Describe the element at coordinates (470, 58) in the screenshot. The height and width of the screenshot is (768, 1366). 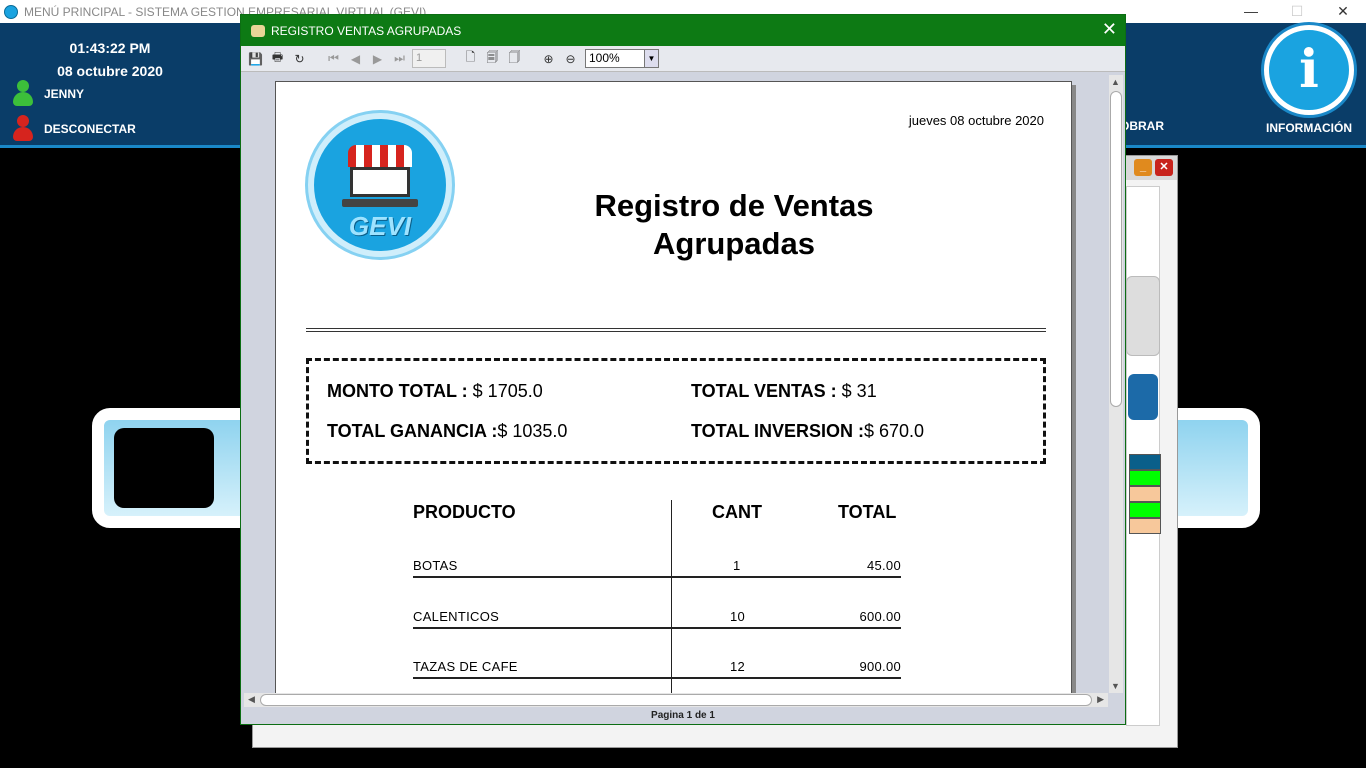
I see `actual-size-icon: 🗋` at that location.